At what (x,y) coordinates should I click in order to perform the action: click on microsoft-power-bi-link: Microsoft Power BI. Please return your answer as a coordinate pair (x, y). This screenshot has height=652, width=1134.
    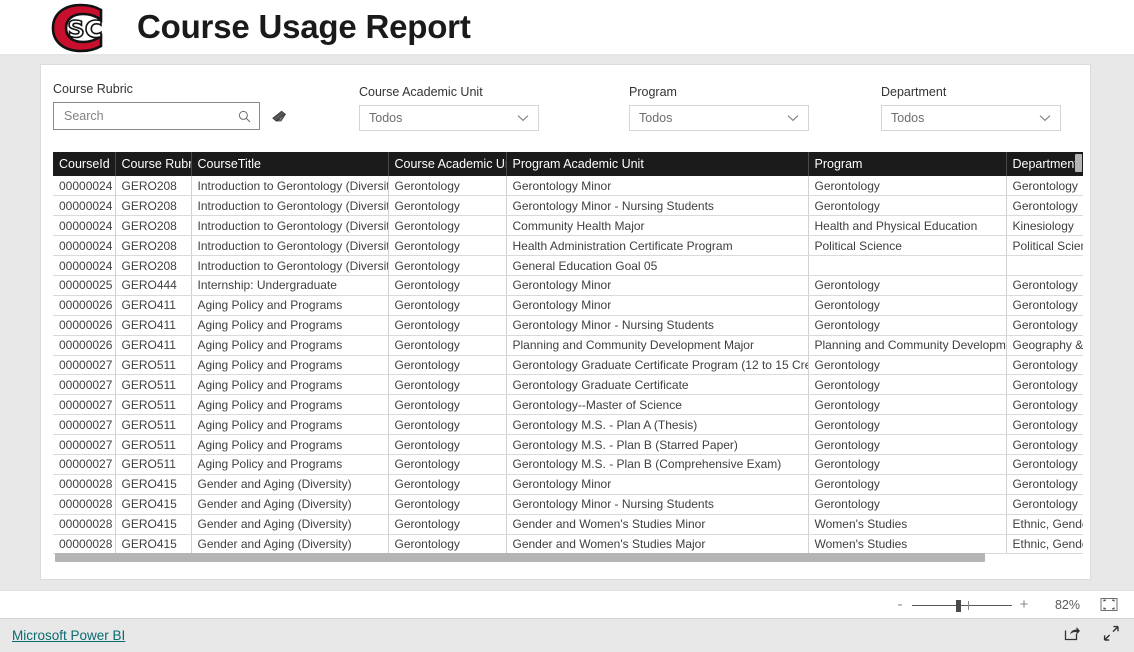
    Looking at the image, I should click on (68, 635).